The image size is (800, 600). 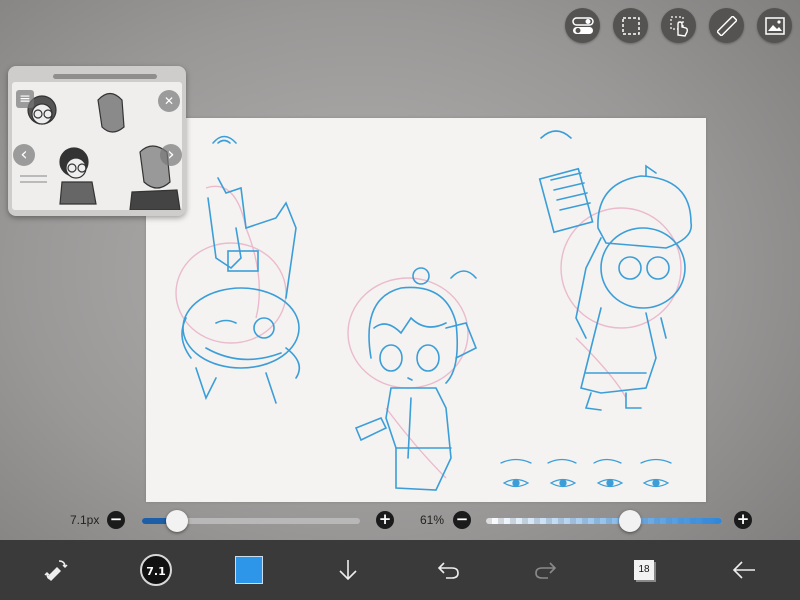 I want to click on opacity-gradient, so click(x=604, y=521).